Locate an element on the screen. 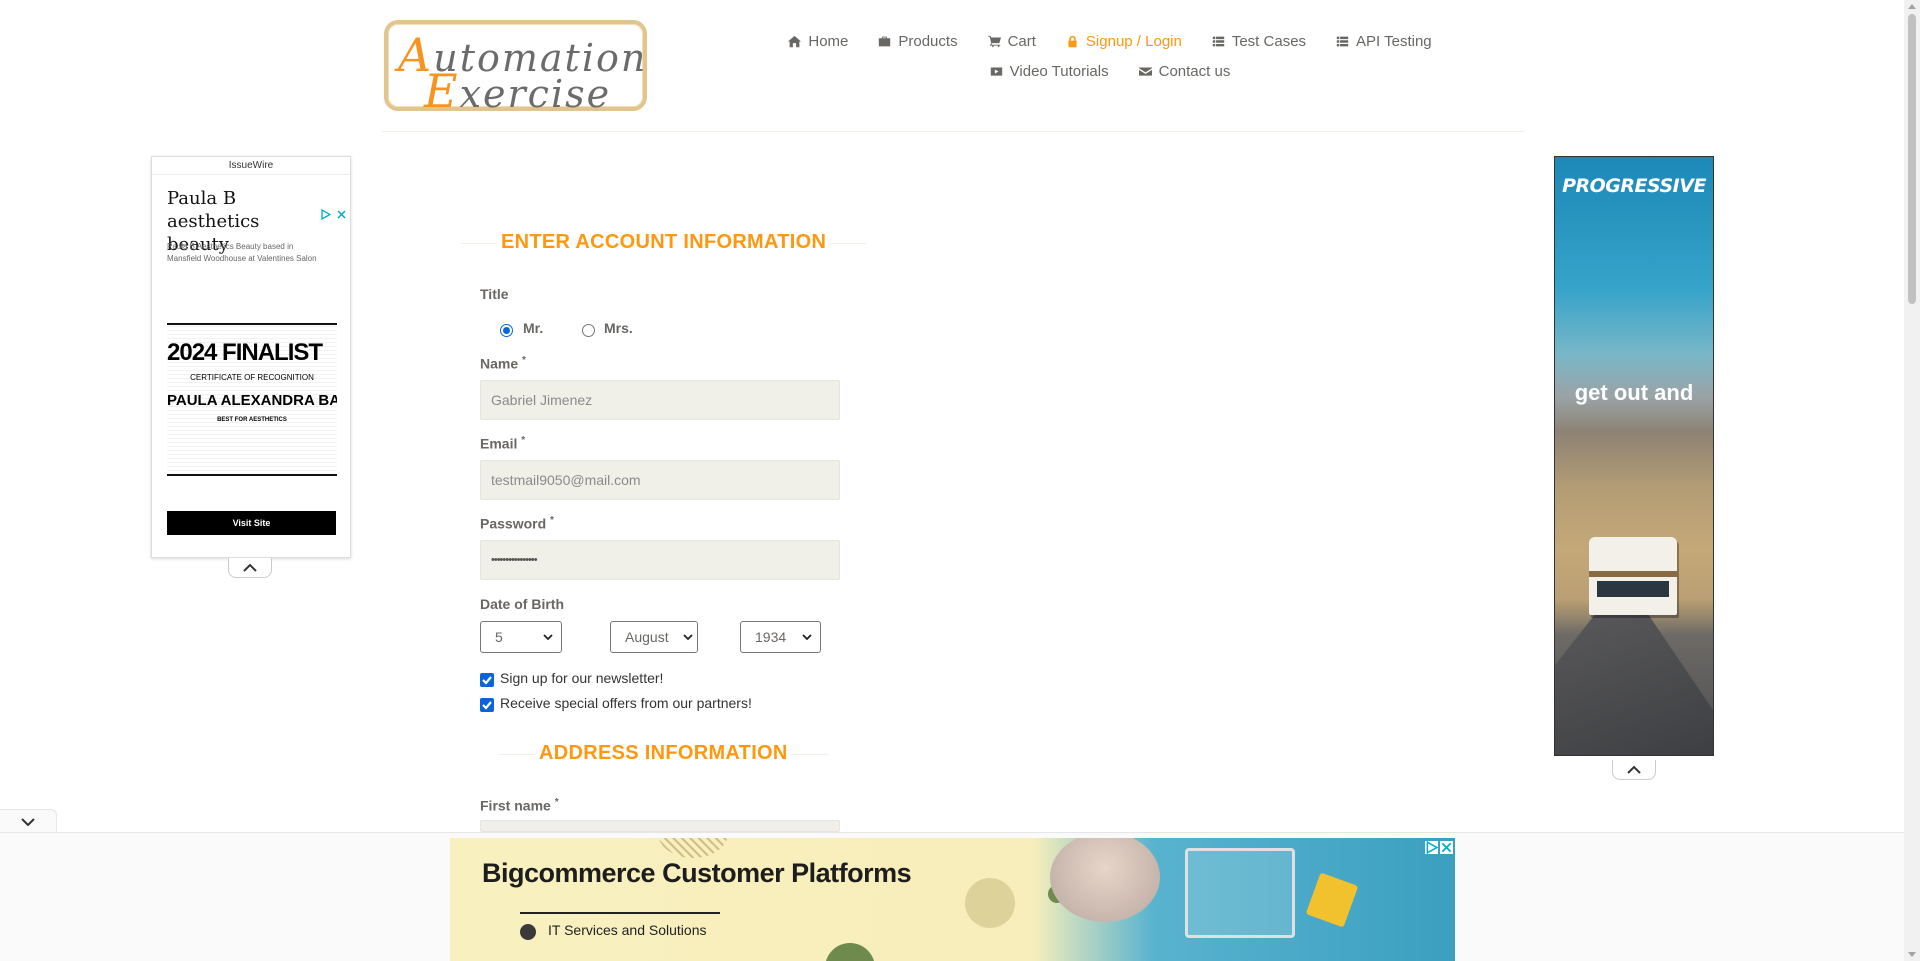  nav-home: Home is located at coordinates (818, 41).